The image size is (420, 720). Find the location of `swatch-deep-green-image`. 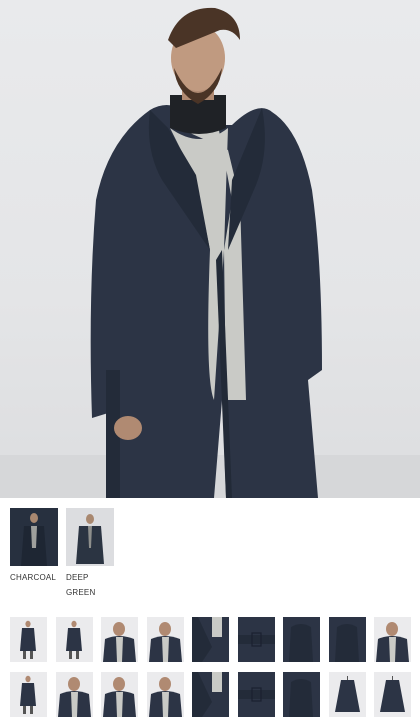

swatch-deep-green-image is located at coordinates (90, 537).